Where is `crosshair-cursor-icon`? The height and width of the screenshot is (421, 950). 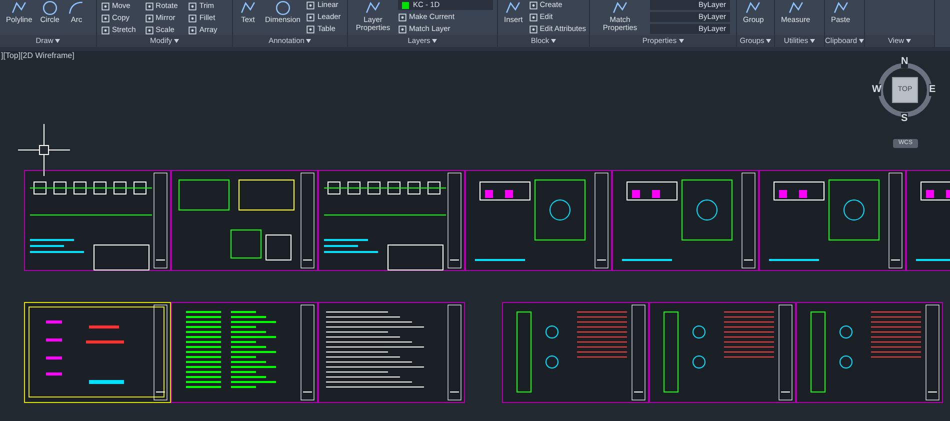
crosshair-cursor-icon is located at coordinates (44, 150).